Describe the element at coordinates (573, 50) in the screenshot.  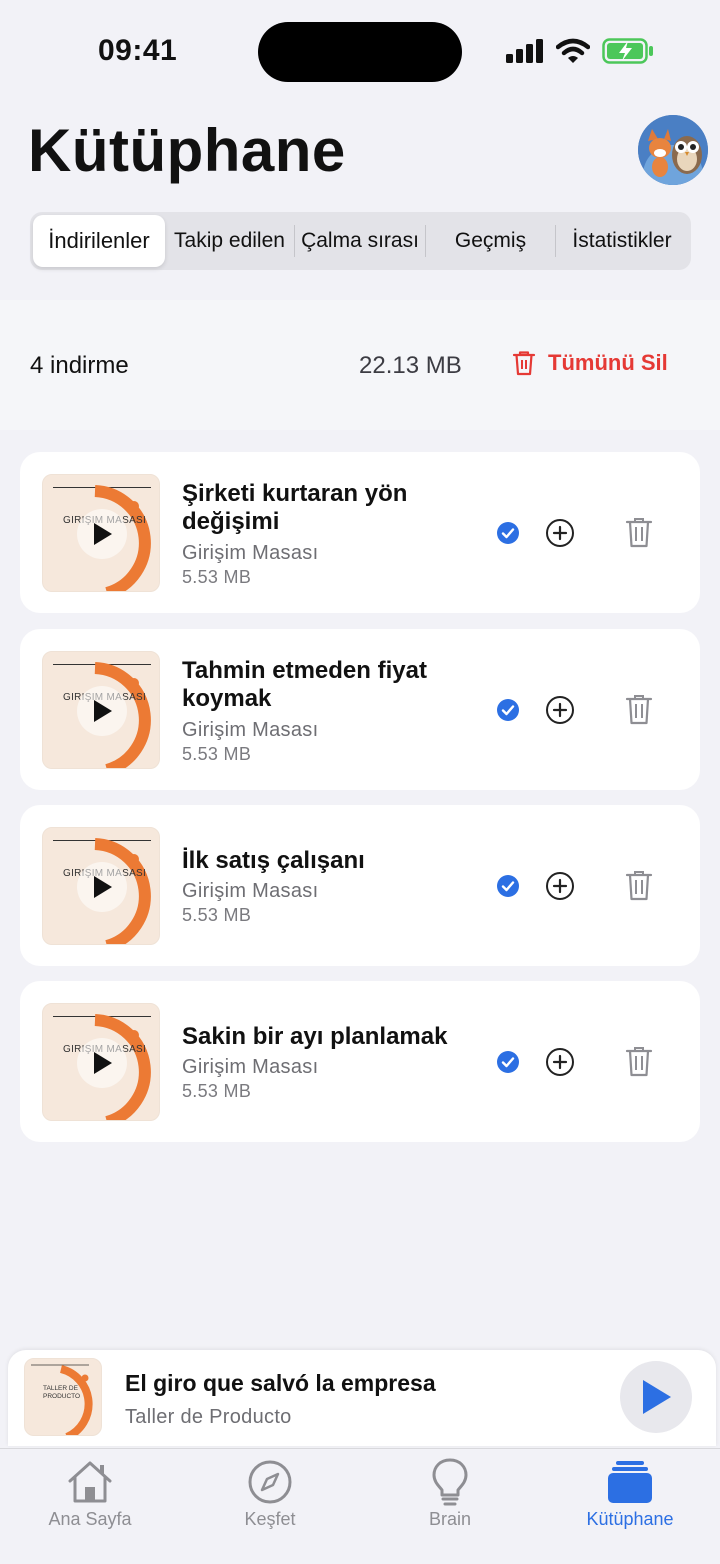
I see `wifi-icon` at that location.